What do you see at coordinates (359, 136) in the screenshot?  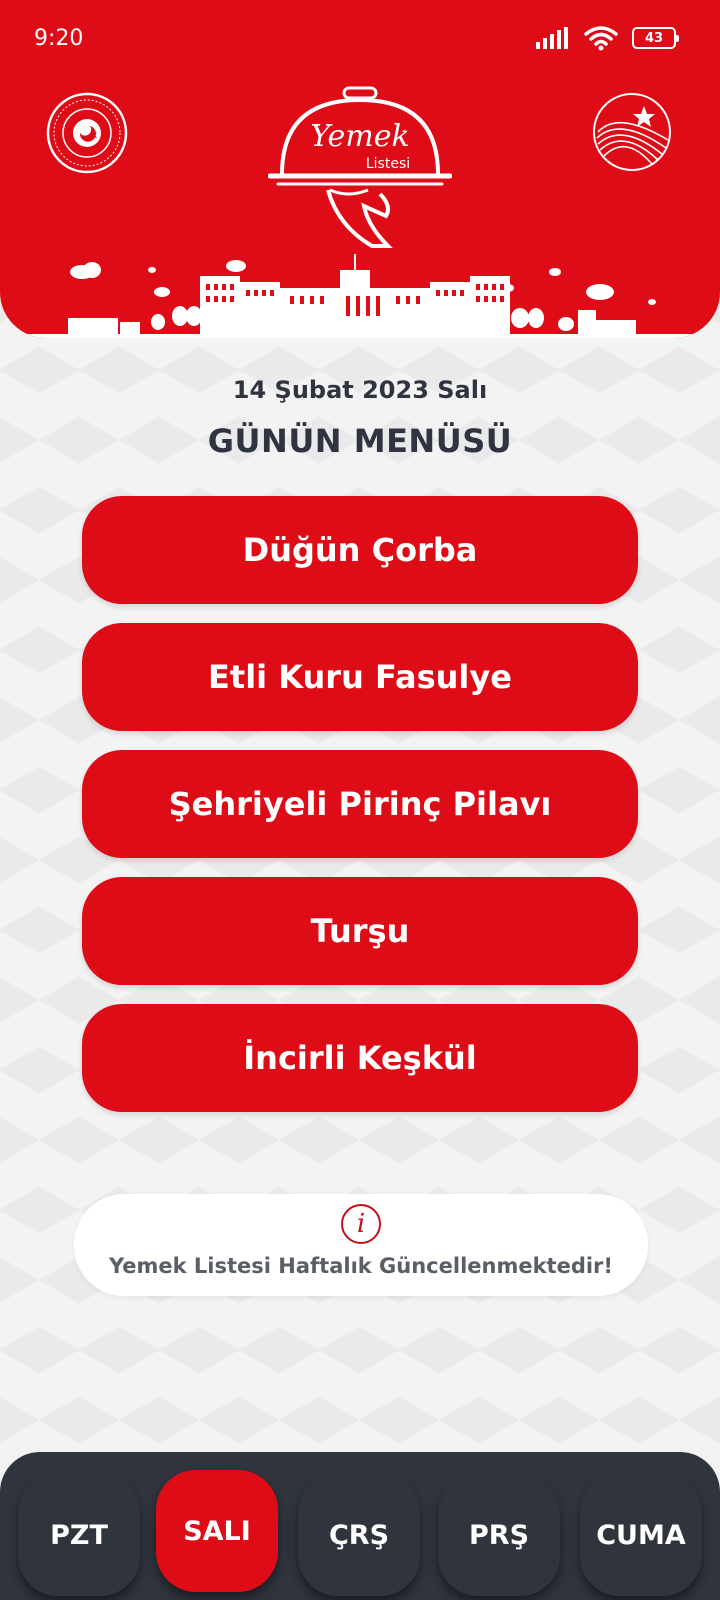 I see `logo-text-main: Yemek` at bounding box center [359, 136].